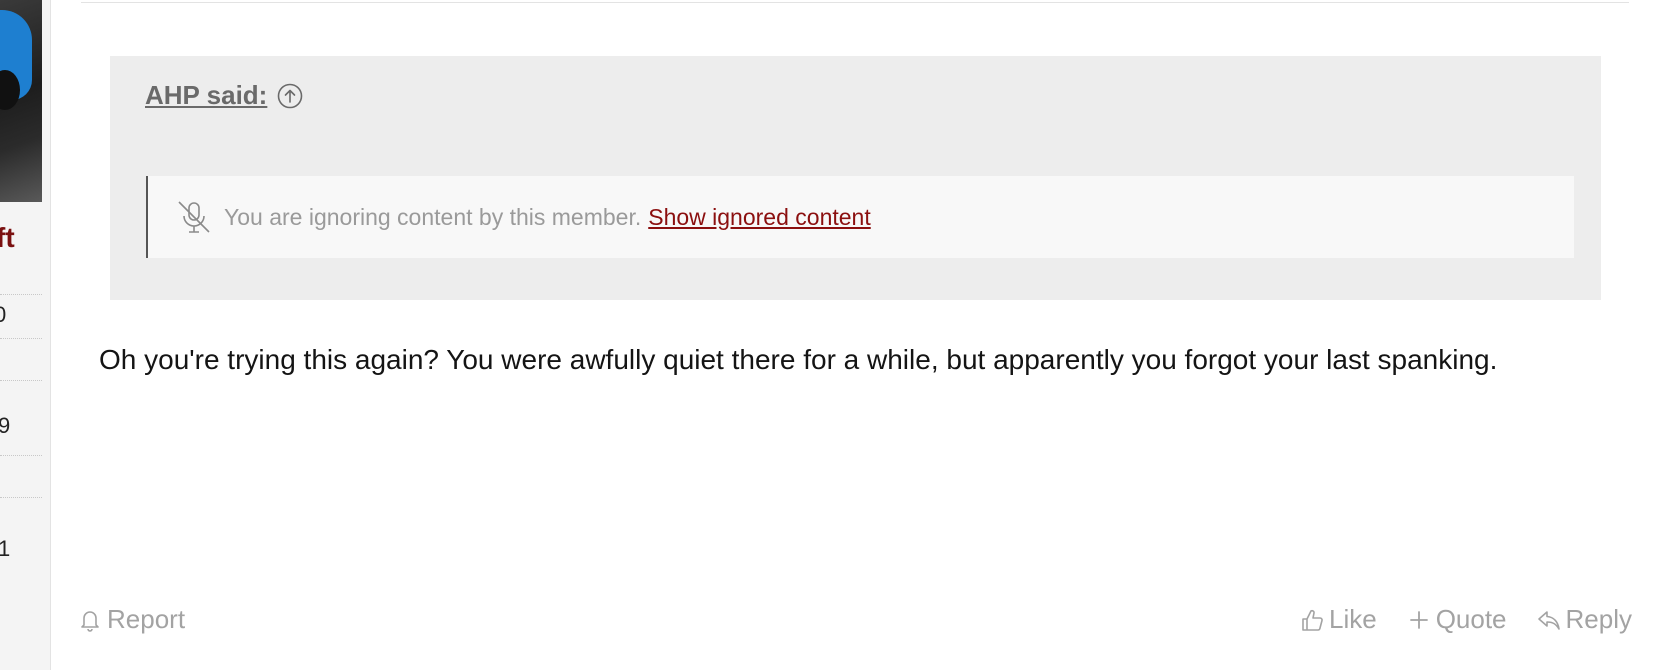  Describe the element at coordinates (1312, 620) in the screenshot. I see `thumbs-up-icon` at that location.